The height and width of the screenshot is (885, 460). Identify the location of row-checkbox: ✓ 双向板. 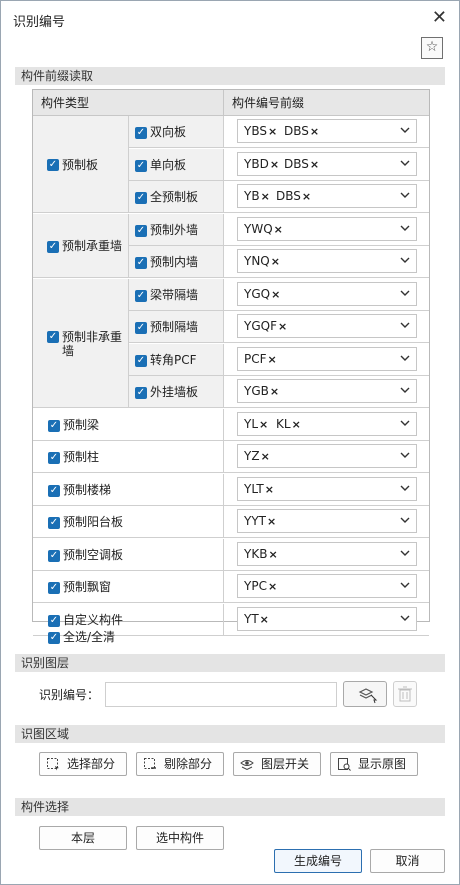
(157, 131).